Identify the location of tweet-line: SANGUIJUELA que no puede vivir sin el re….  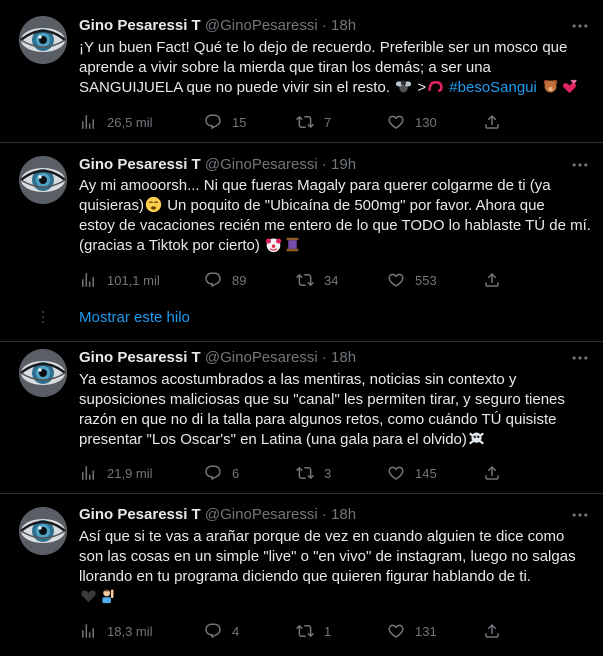
(334, 88).